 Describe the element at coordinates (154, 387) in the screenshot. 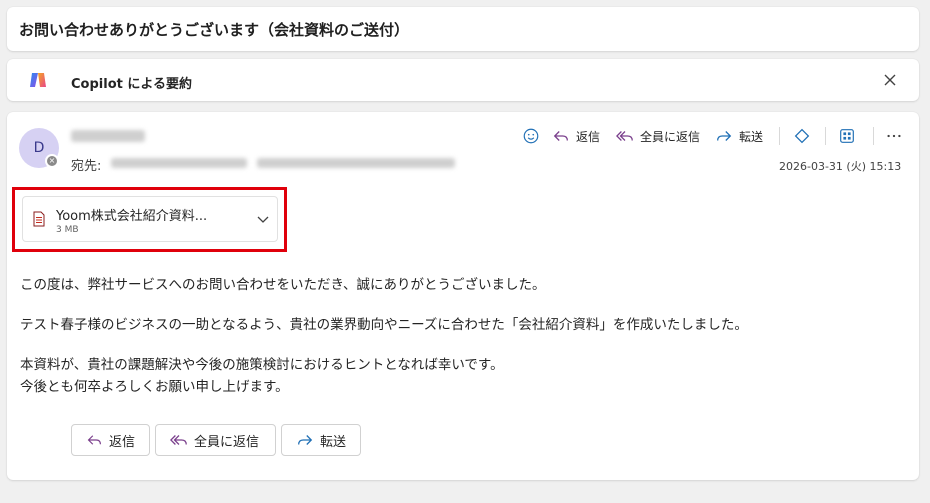

I see `body-paragraph: 今後とも何卒よろしくお願い申し上げます。` at that location.